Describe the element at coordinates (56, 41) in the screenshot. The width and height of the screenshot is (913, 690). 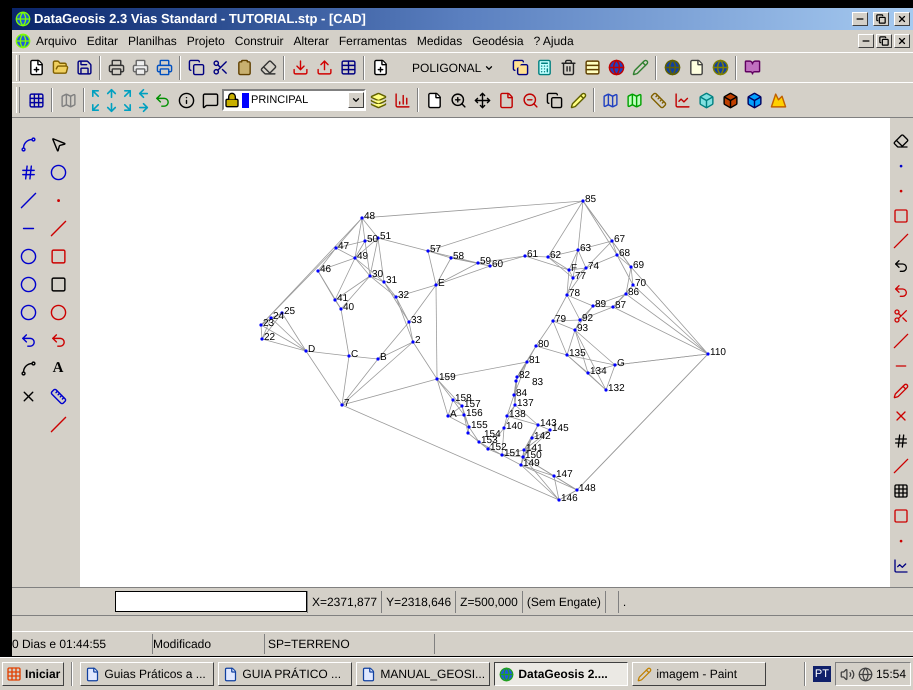
I see `menu-item: Arquivo` at that location.